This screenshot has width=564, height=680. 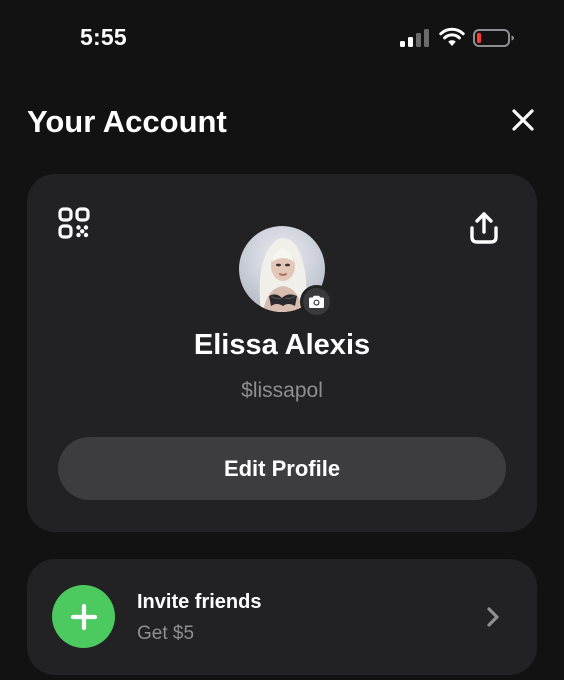 I want to click on edit-profile-label: Edit Profile, so click(x=282, y=468).